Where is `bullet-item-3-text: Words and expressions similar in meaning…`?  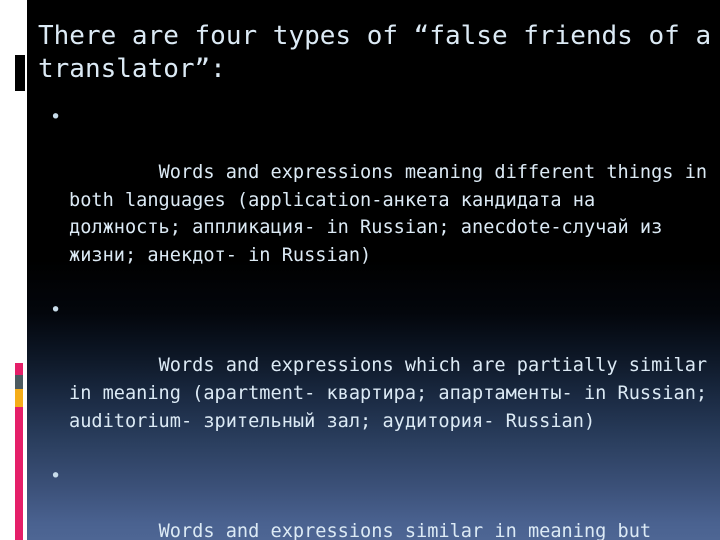
bullet-item-3-text: Words and expressions similar in meaning… is located at coordinates (405, 530).